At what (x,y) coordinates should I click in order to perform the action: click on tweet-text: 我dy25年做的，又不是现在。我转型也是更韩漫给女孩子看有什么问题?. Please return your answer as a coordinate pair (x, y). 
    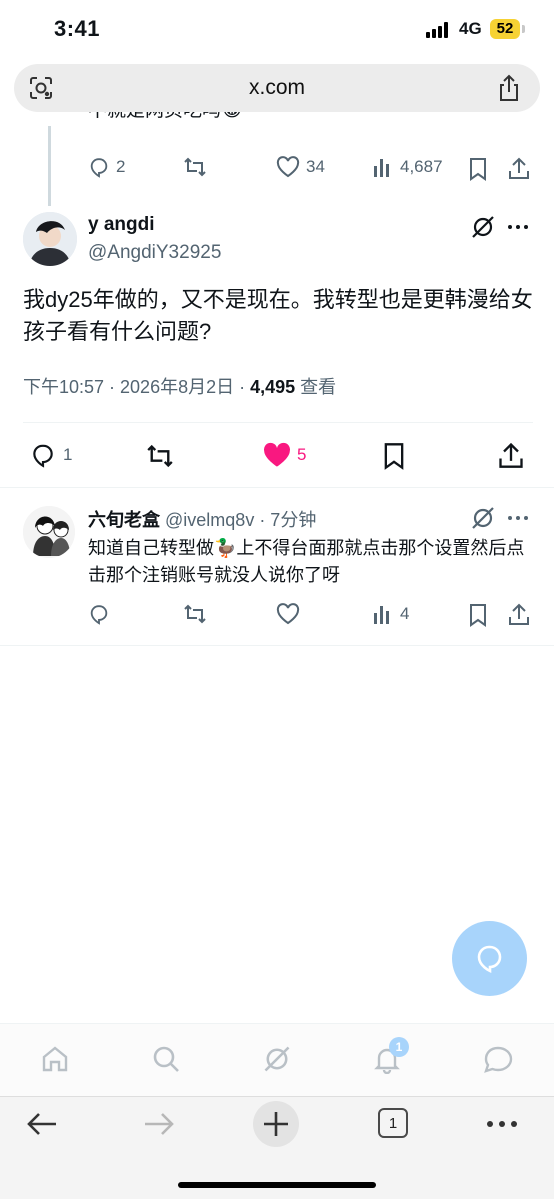
    Looking at the image, I should click on (278, 315).